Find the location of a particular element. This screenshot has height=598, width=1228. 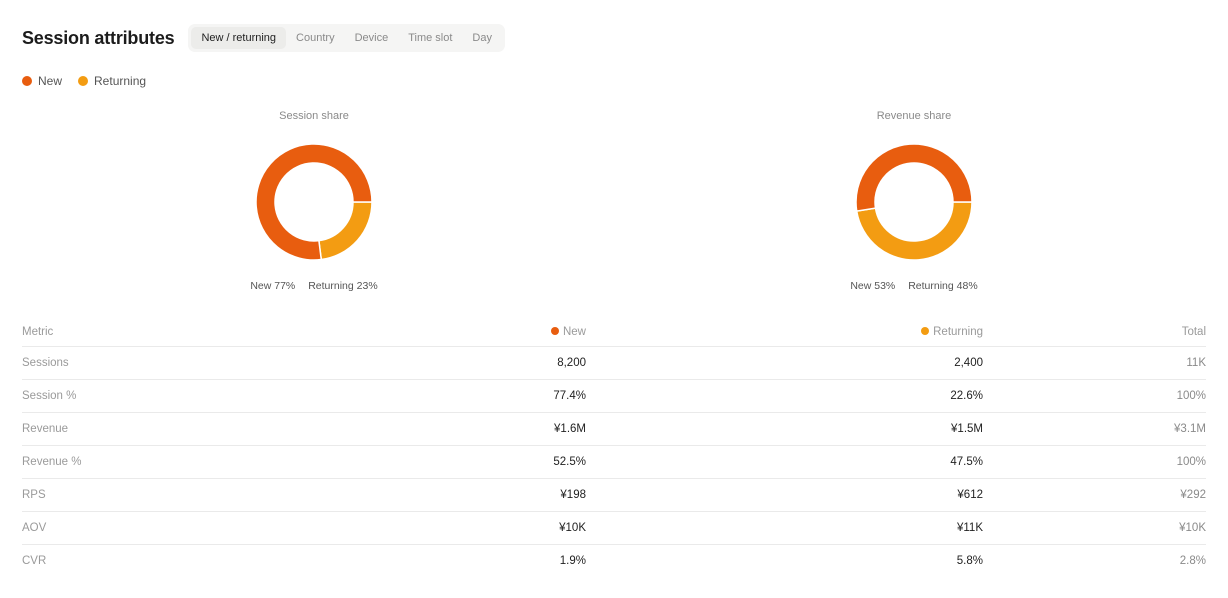

legend-label-new: New is located at coordinates (50, 81).